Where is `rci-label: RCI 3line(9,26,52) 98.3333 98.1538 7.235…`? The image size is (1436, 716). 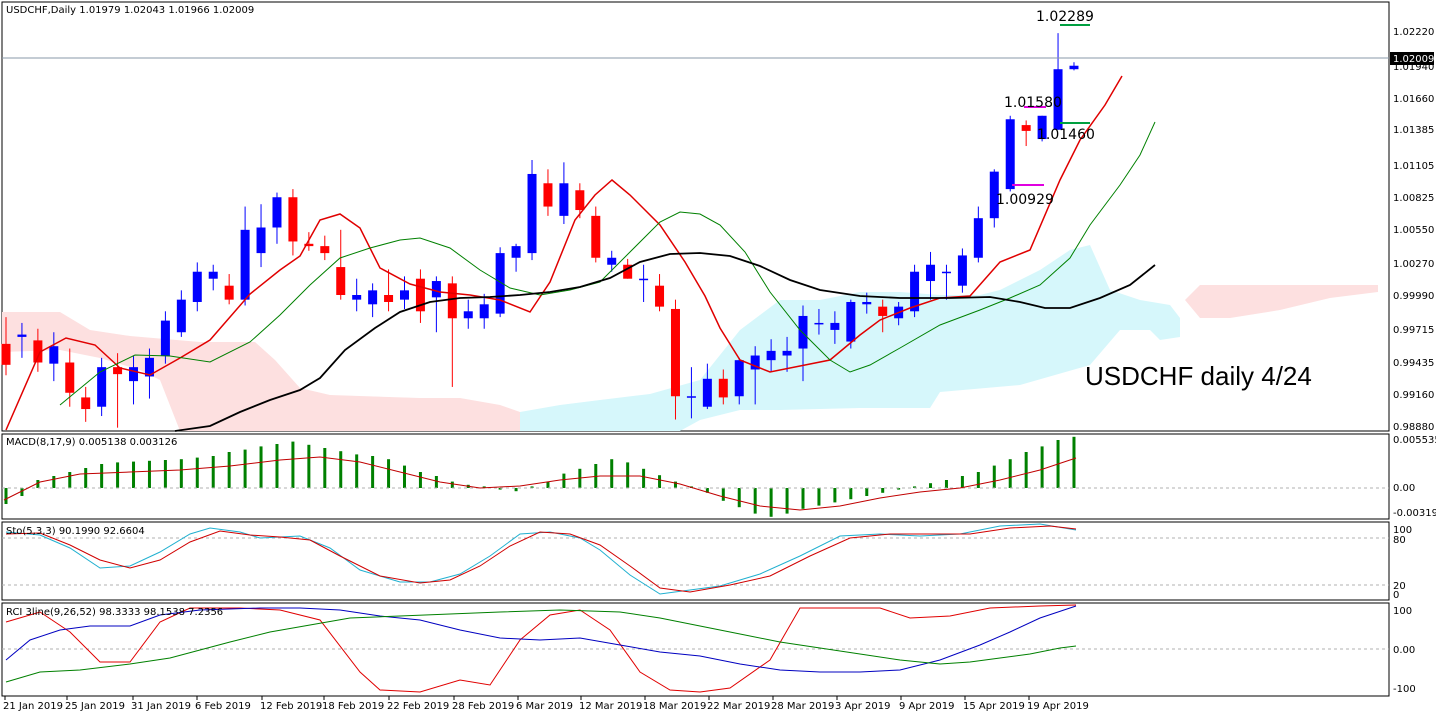 rci-label: RCI 3line(9,26,52) 98.3333 98.1538 7.235… is located at coordinates (114, 612).